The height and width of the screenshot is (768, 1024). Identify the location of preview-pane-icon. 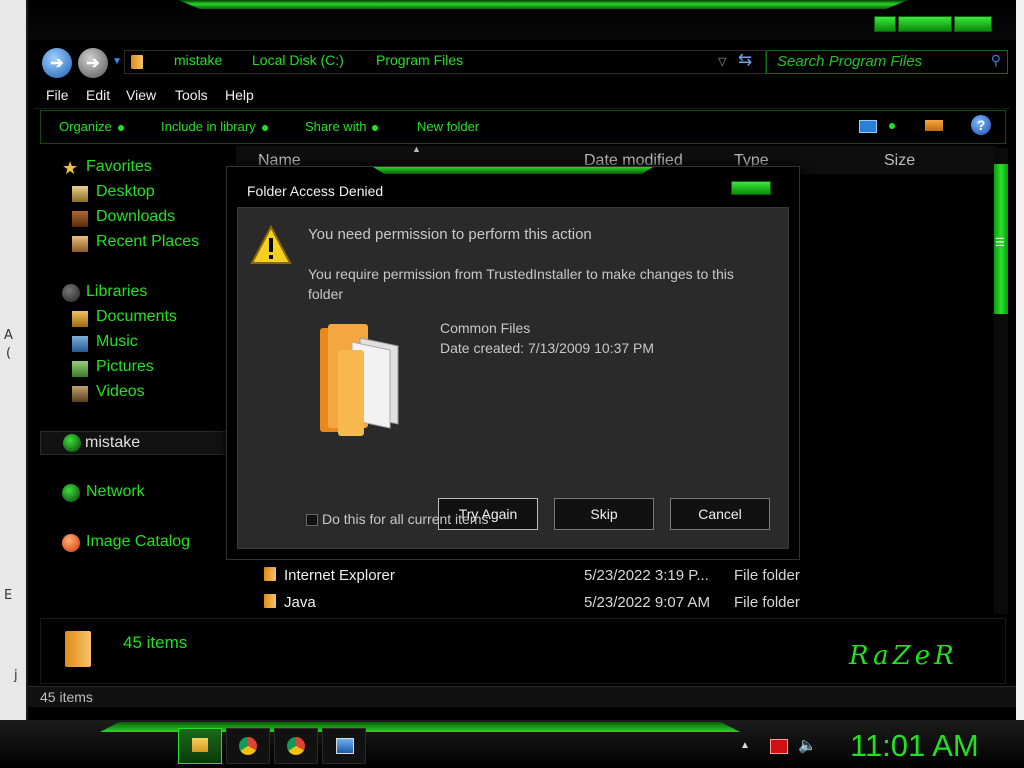
(934, 125).